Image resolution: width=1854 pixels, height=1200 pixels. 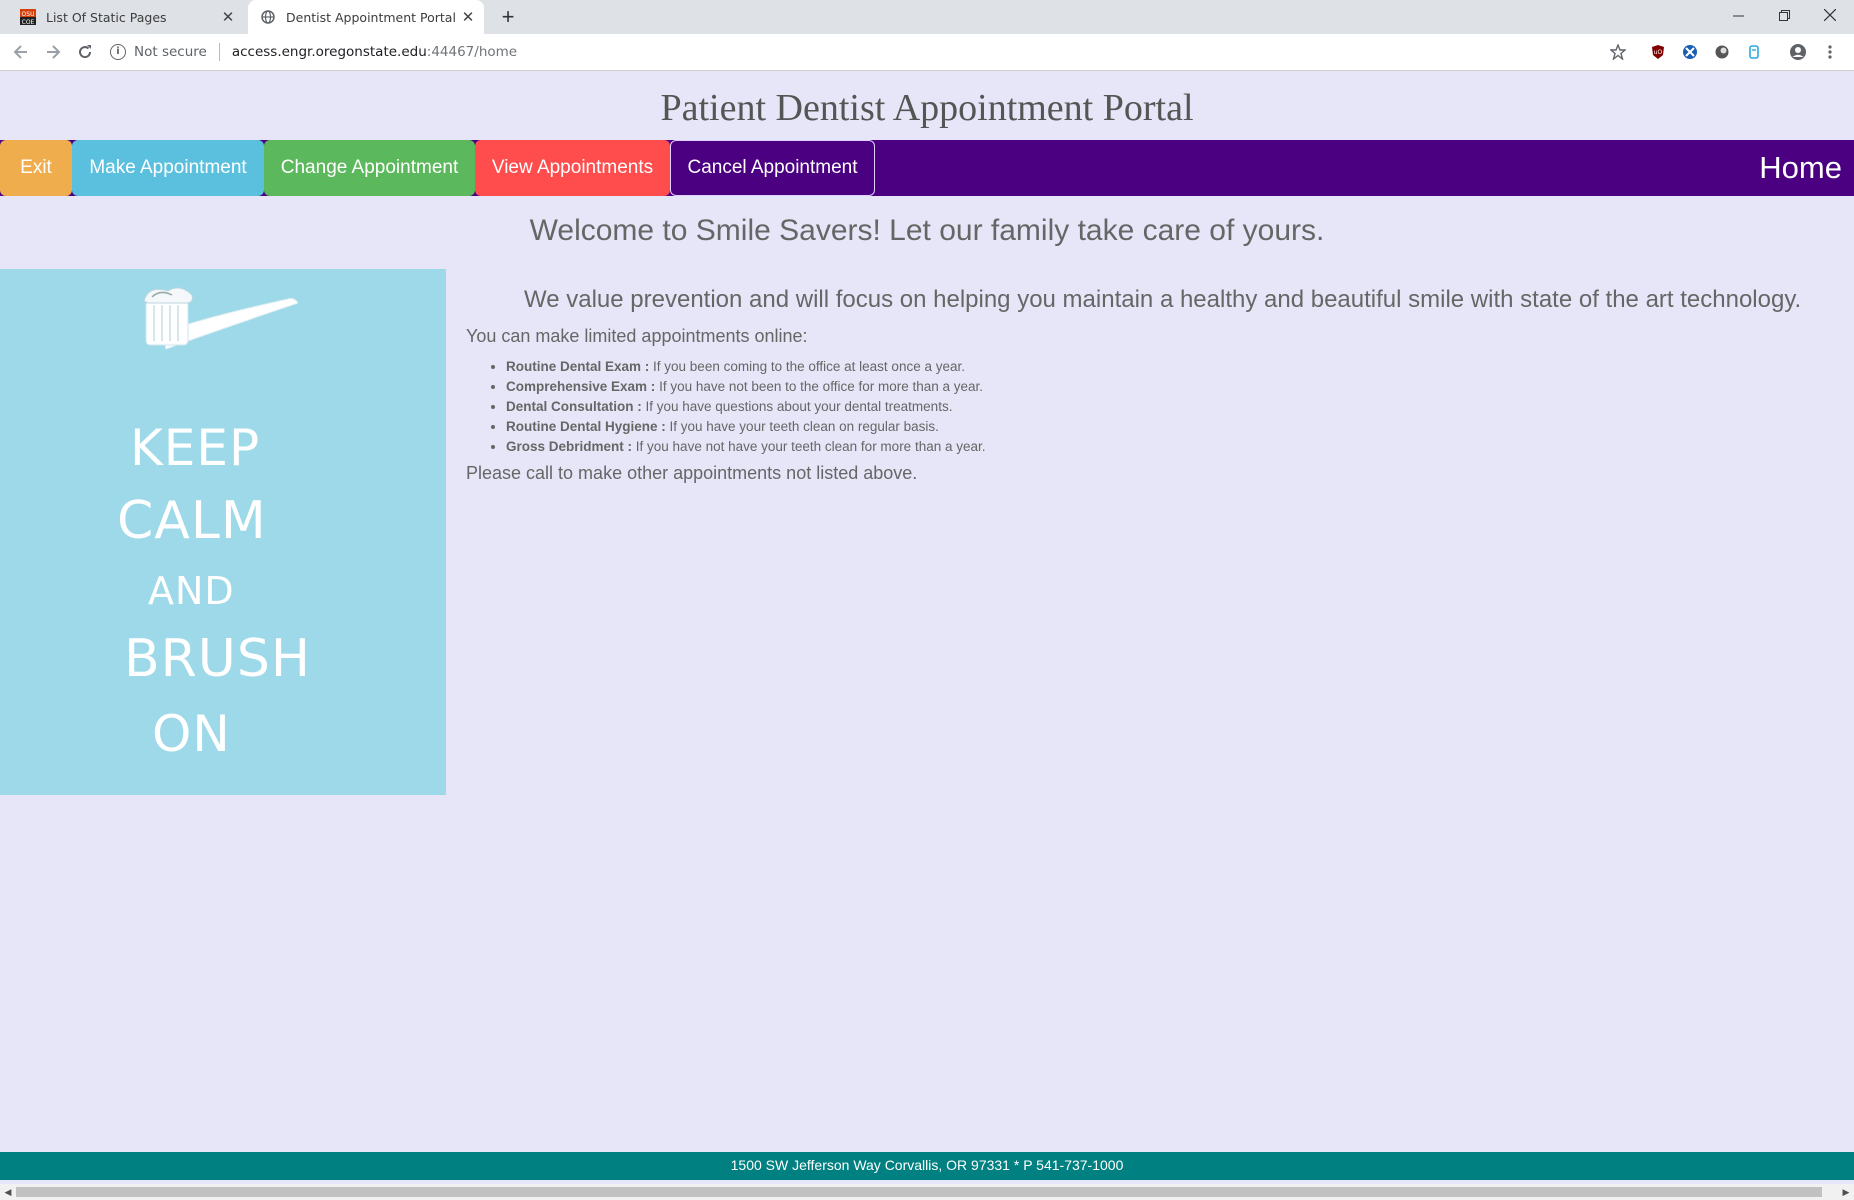 What do you see at coordinates (191, 734) in the screenshot?
I see `poster-line: ON` at bounding box center [191, 734].